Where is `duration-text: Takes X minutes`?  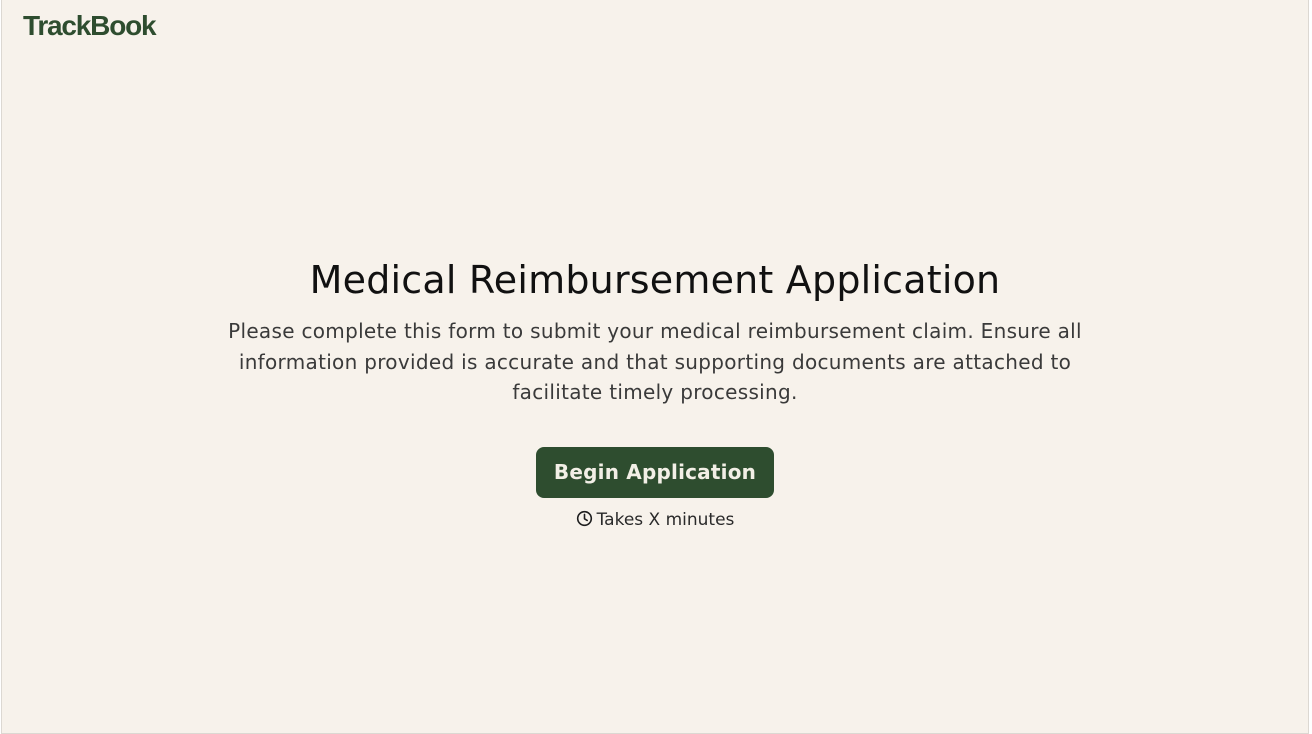
duration-text: Takes X minutes is located at coordinates (665, 519).